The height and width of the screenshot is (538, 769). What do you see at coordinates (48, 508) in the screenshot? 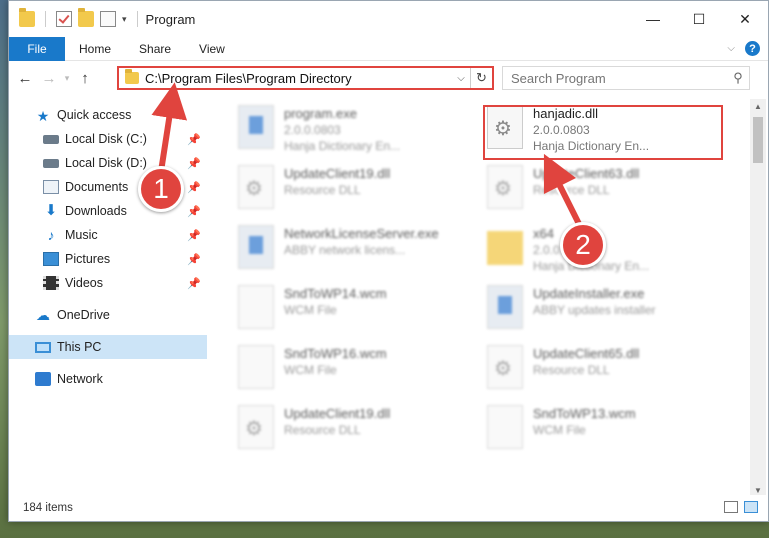
I see `item-count: 184 items` at bounding box center [48, 508].